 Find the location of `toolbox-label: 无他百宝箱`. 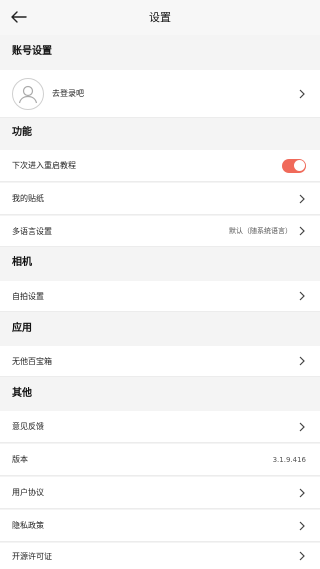

toolbox-label: 无他百宝箱 is located at coordinates (32, 361).